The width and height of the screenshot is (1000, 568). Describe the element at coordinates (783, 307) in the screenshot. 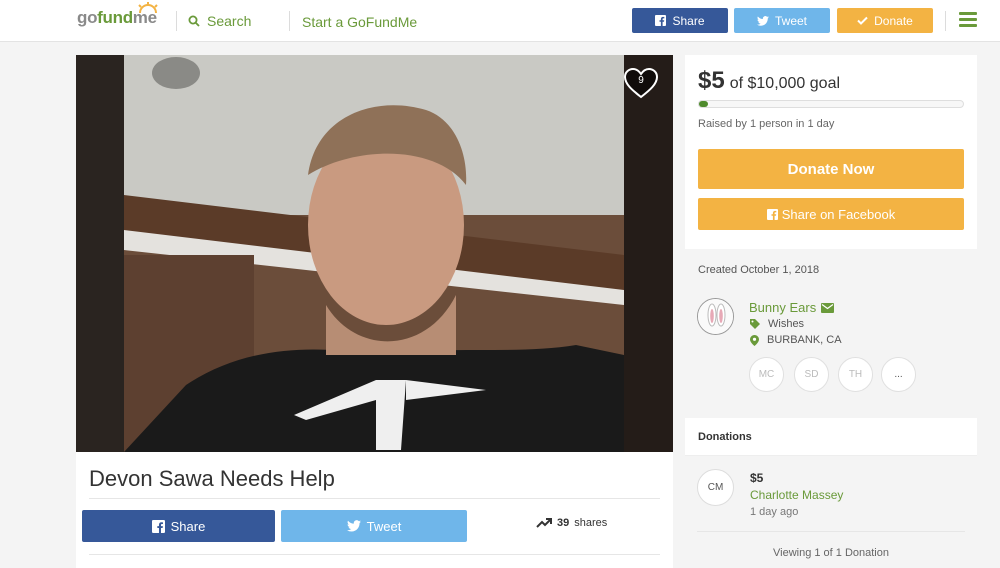

I see `organizer-name: Bunny Ears` at that location.